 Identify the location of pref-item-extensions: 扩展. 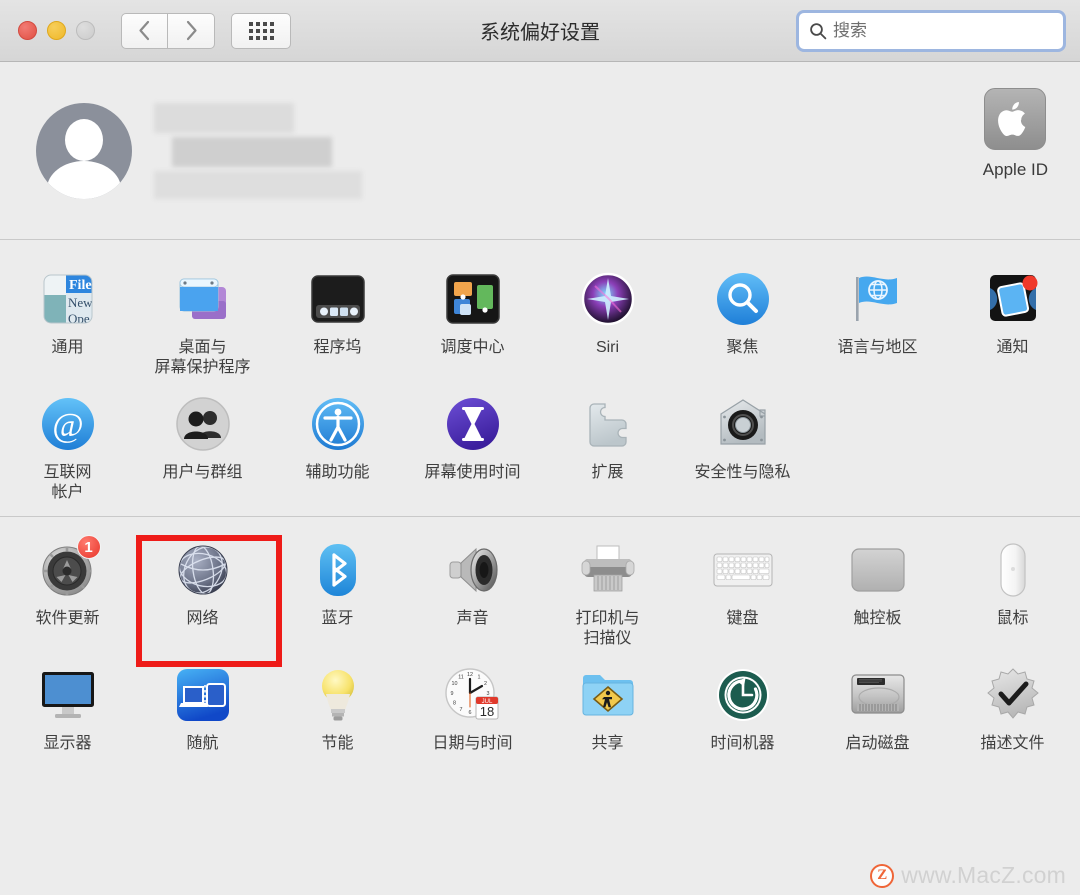
(607, 443).